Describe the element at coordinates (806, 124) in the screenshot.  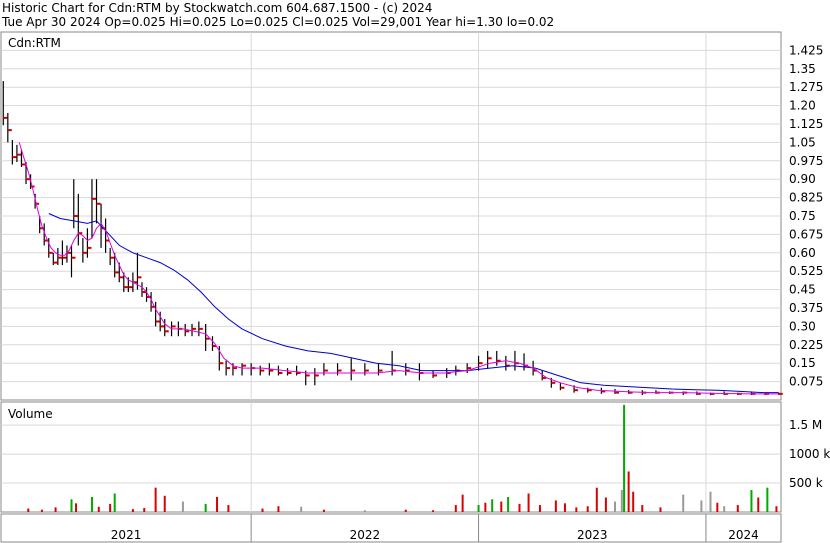
I see `price-tick-label: 1.125` at that location.